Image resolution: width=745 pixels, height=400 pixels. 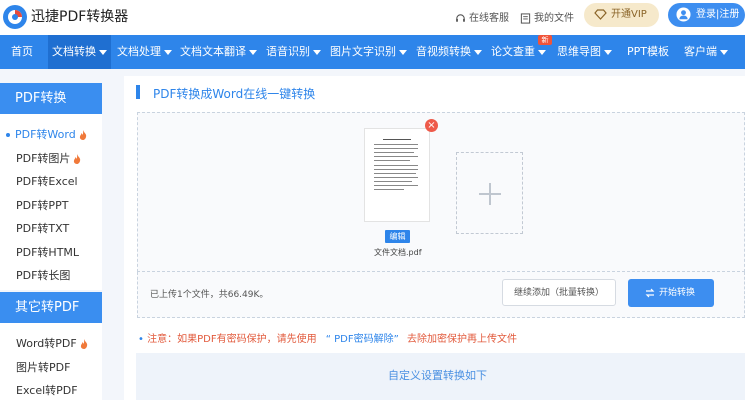 I want to click on plus-icon-vertical, so click(x=490, y=194).